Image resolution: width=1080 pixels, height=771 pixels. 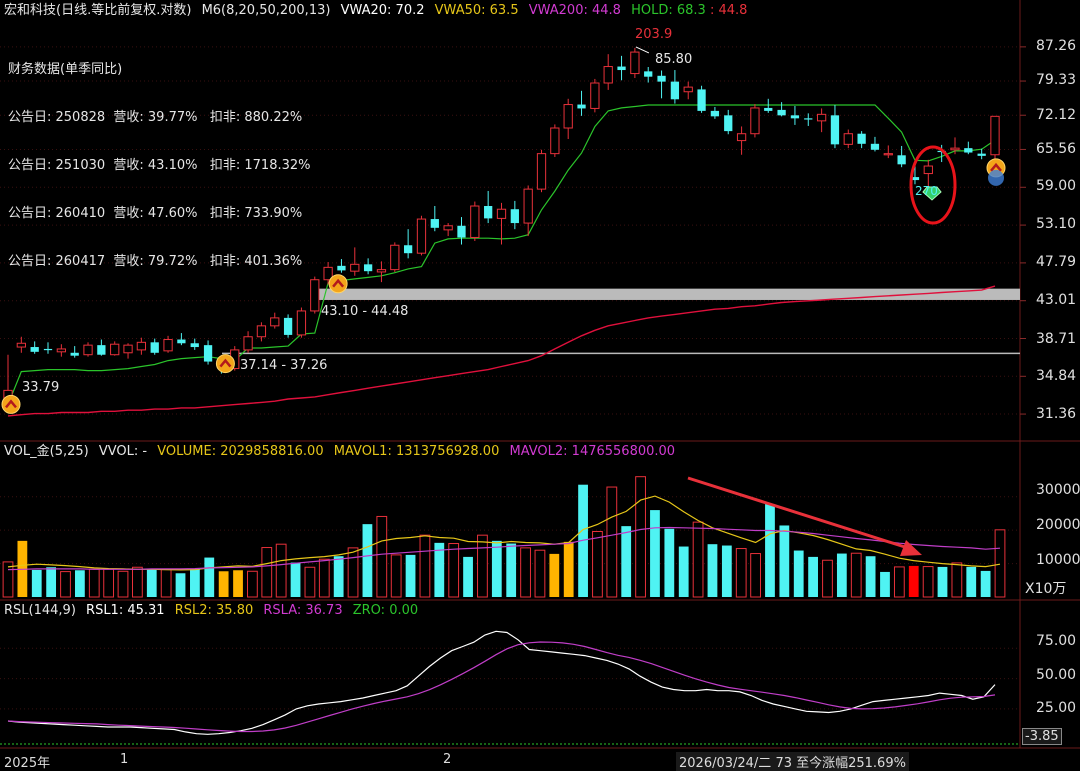 What do you see at coordinates (1056, 300) in the screenshot?
I see `price-tick: 43.01` at bounding box center [1056, 300].